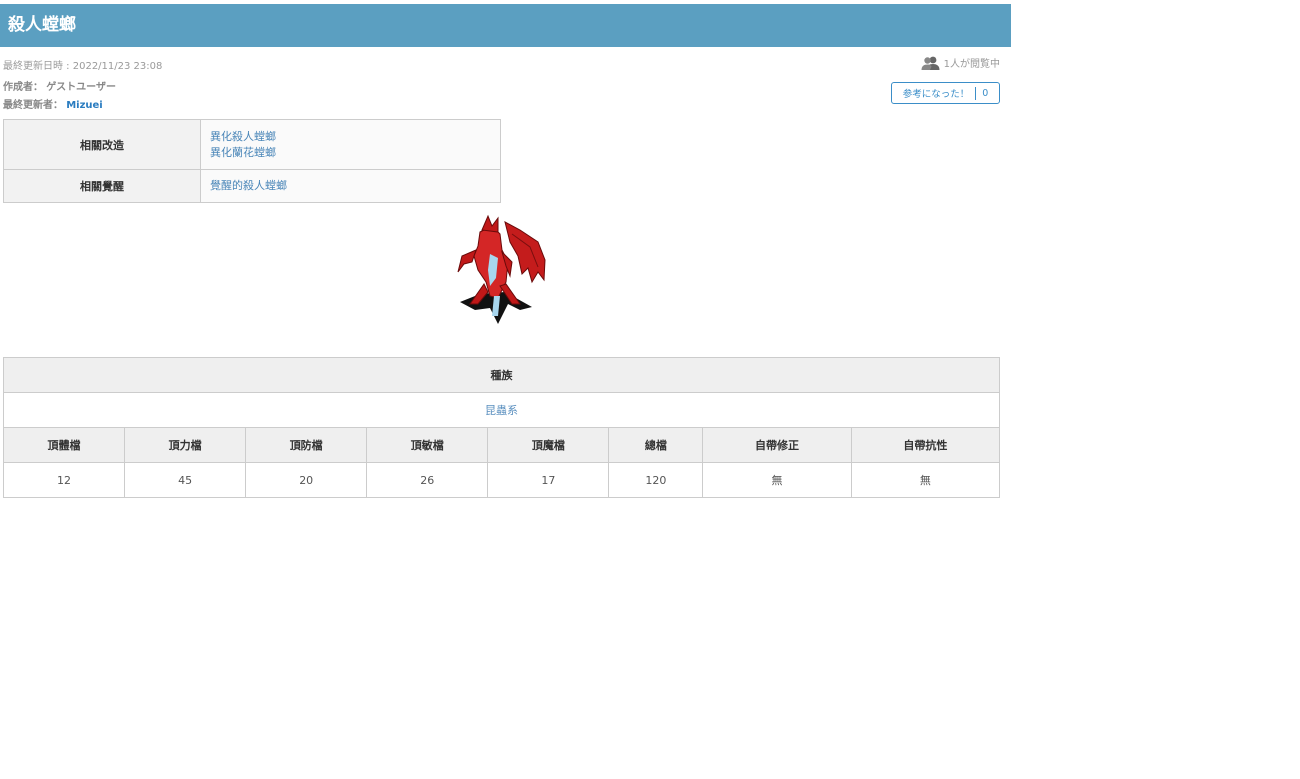 The height and width of the screenshot is (779, 1300). I want to click on last-updated-time: 最終更新日時 : 2022/11/23 23:08, so click(83, 66).